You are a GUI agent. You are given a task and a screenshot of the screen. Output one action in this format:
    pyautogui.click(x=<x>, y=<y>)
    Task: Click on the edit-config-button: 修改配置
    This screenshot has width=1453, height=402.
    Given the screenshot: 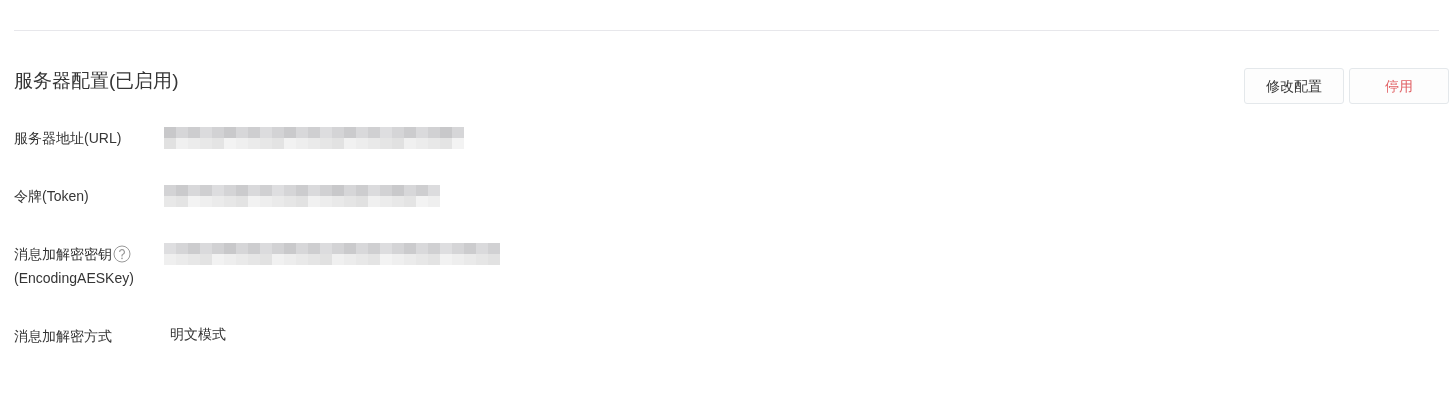 What is the action you would take?
    pyautogui.click(x=1294, y=86)
    